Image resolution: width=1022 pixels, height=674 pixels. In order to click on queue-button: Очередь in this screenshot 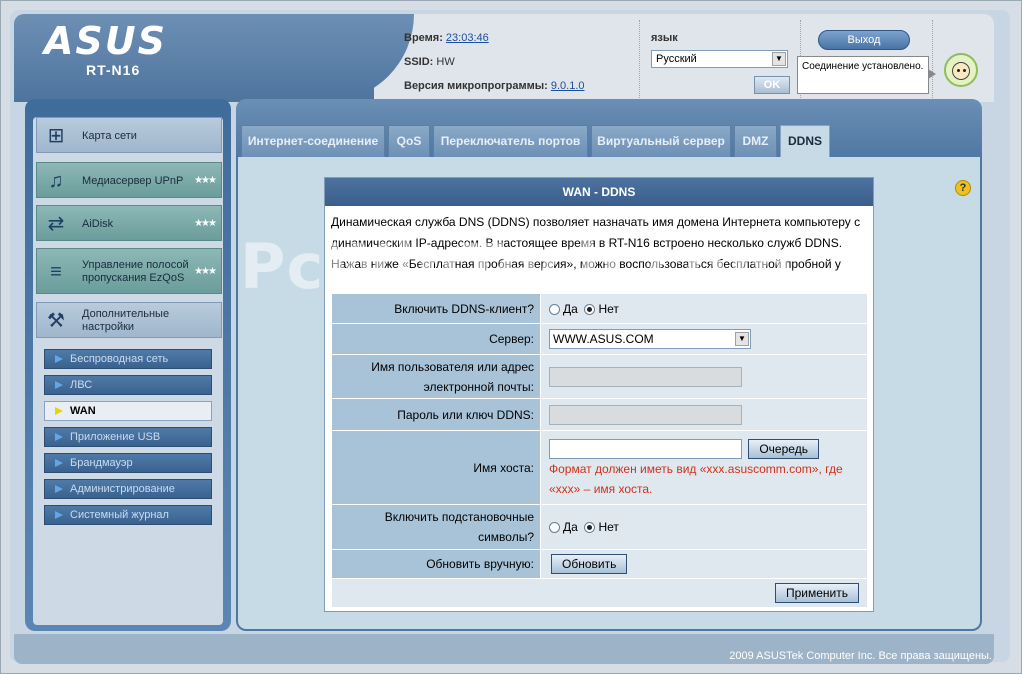, I will do `click(783, 449)`.